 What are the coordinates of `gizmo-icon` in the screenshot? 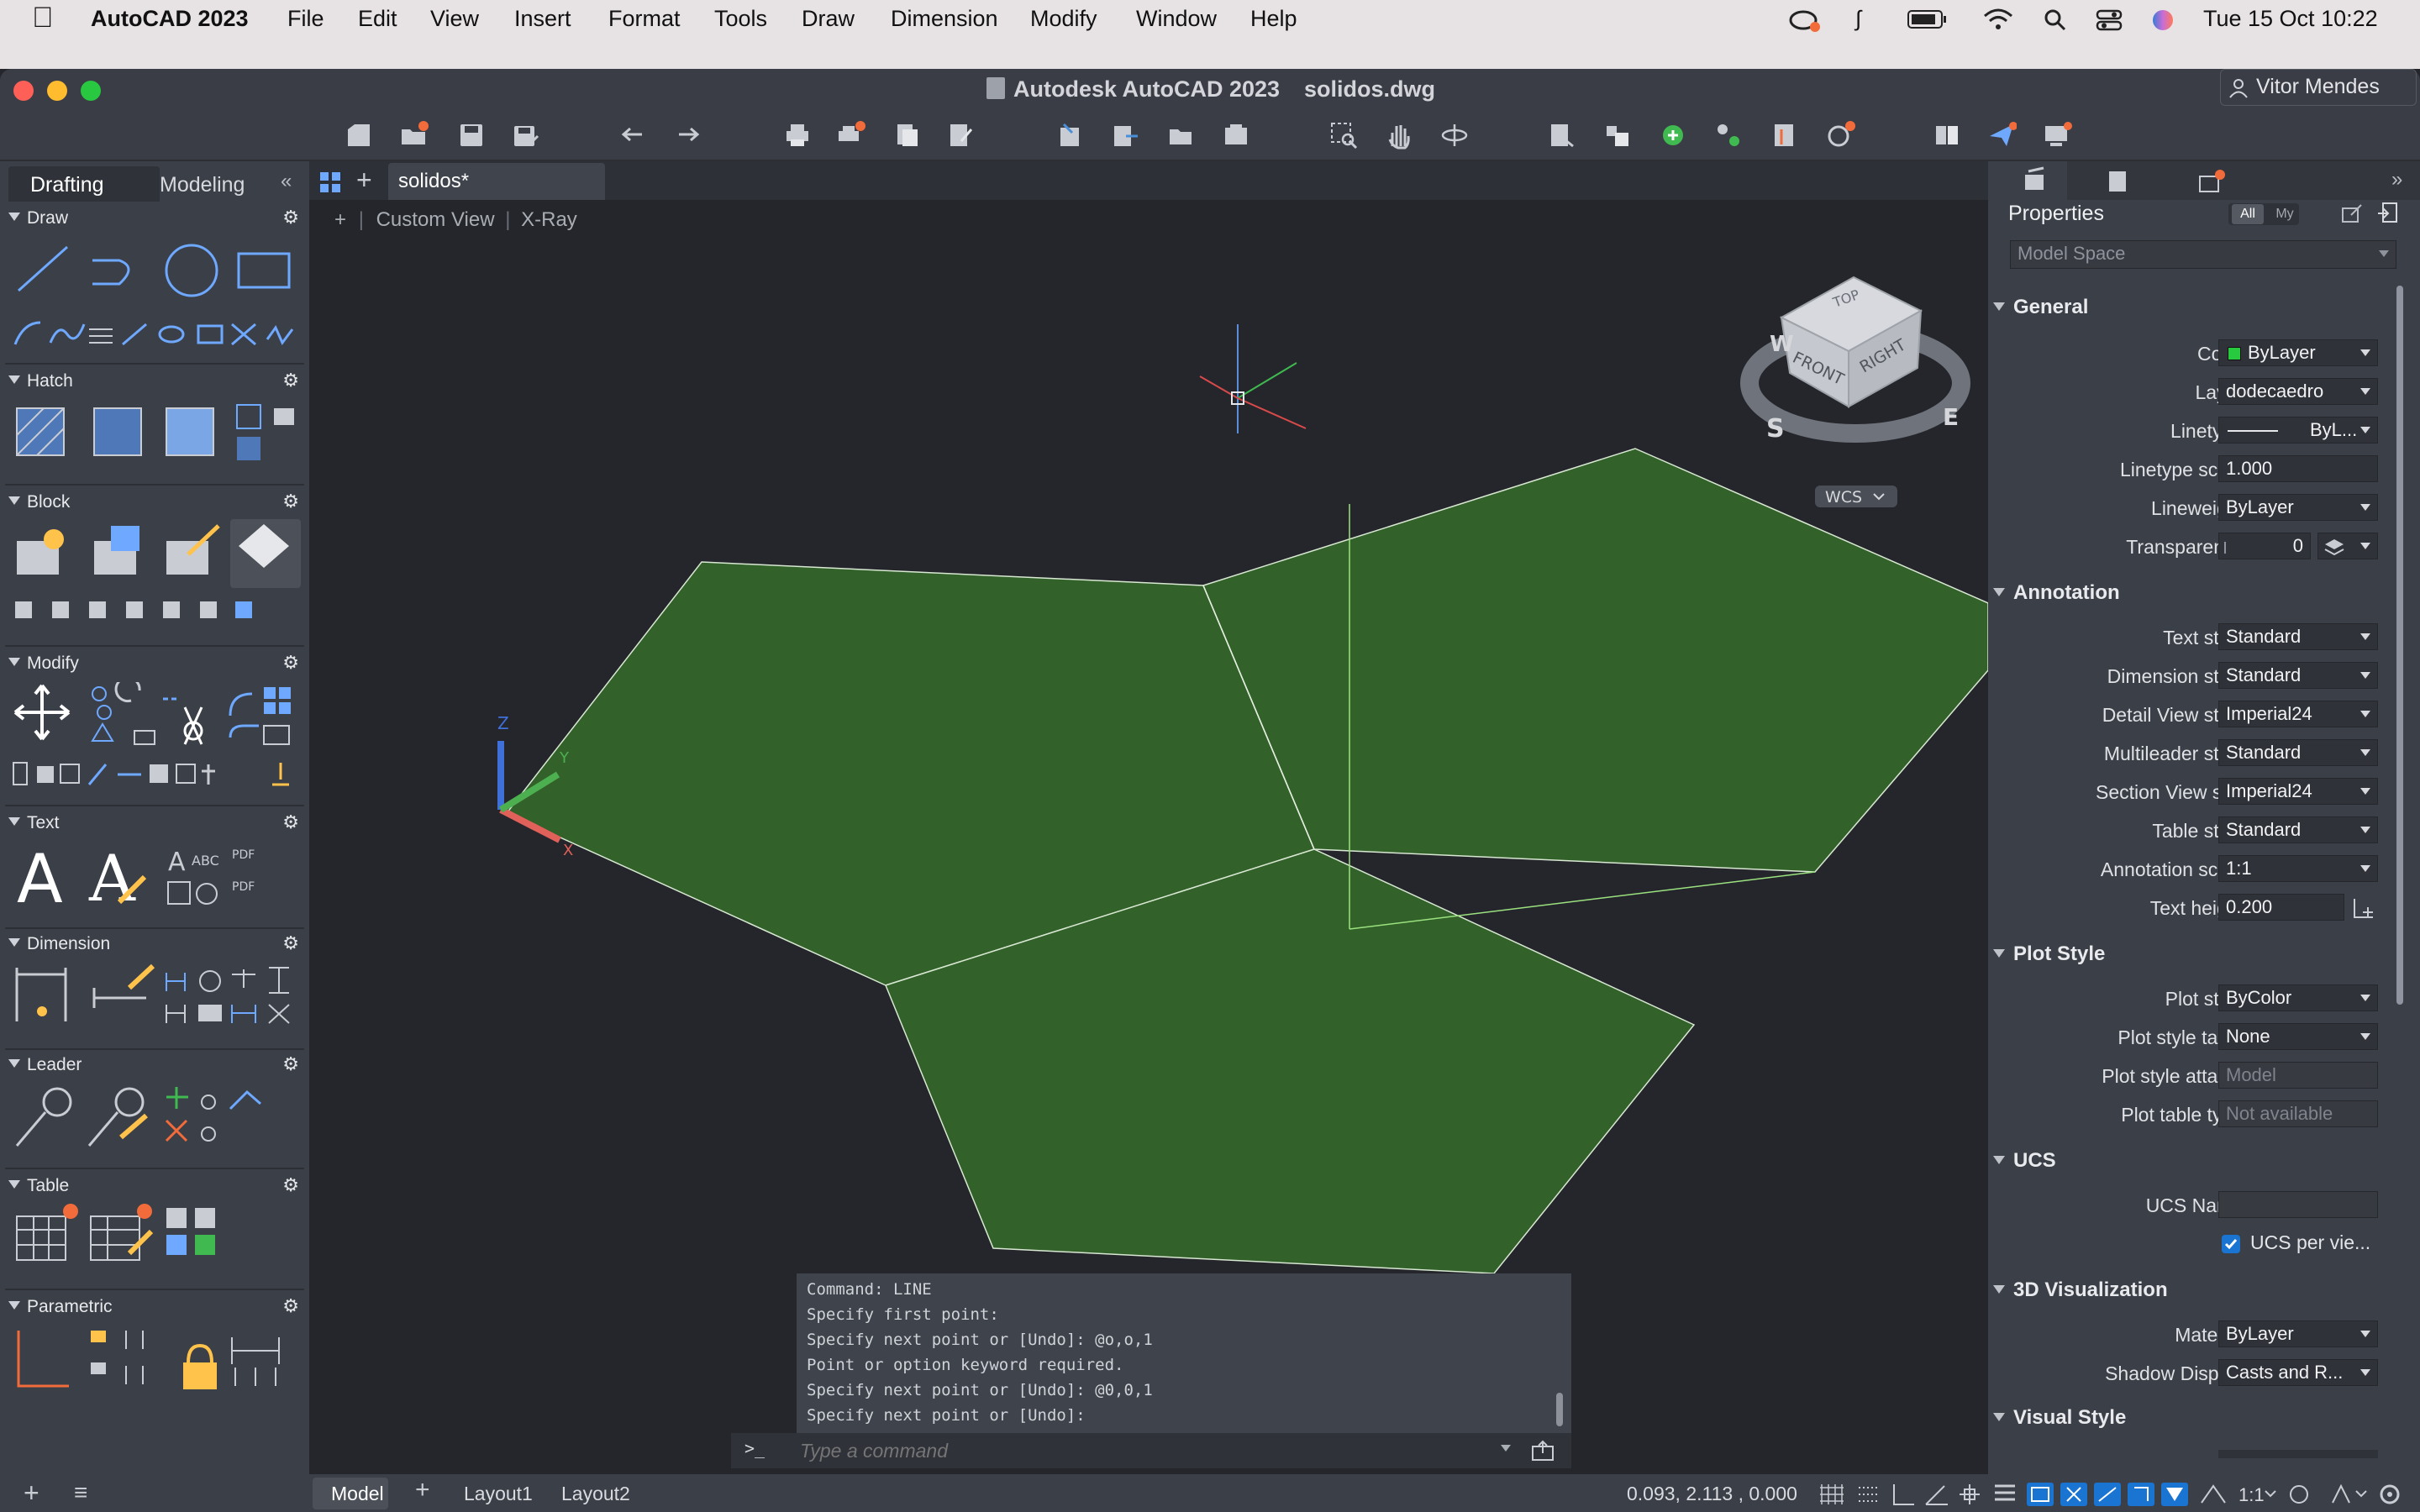 It's located at (2213, 1494).